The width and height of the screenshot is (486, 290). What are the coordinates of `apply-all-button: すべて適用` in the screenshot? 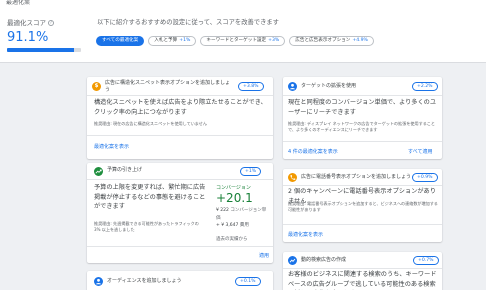 It's located at (420, 151).